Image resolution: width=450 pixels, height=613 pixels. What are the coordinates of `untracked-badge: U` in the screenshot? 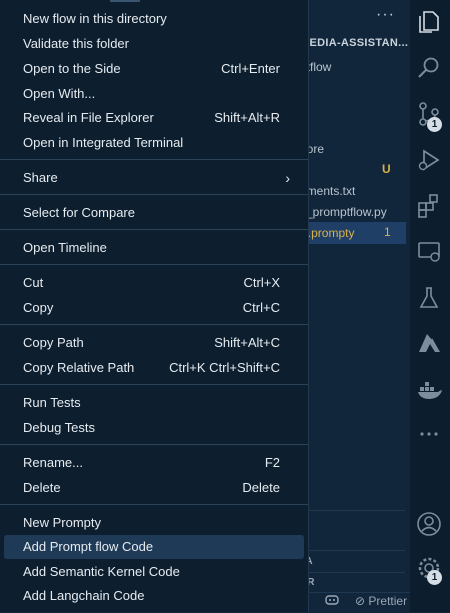 It's located at (386, 169).